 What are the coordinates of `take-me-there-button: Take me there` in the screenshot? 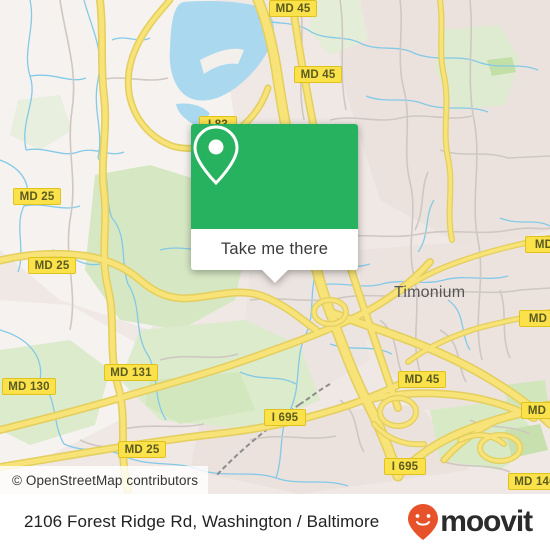 It's located at (274, 249).